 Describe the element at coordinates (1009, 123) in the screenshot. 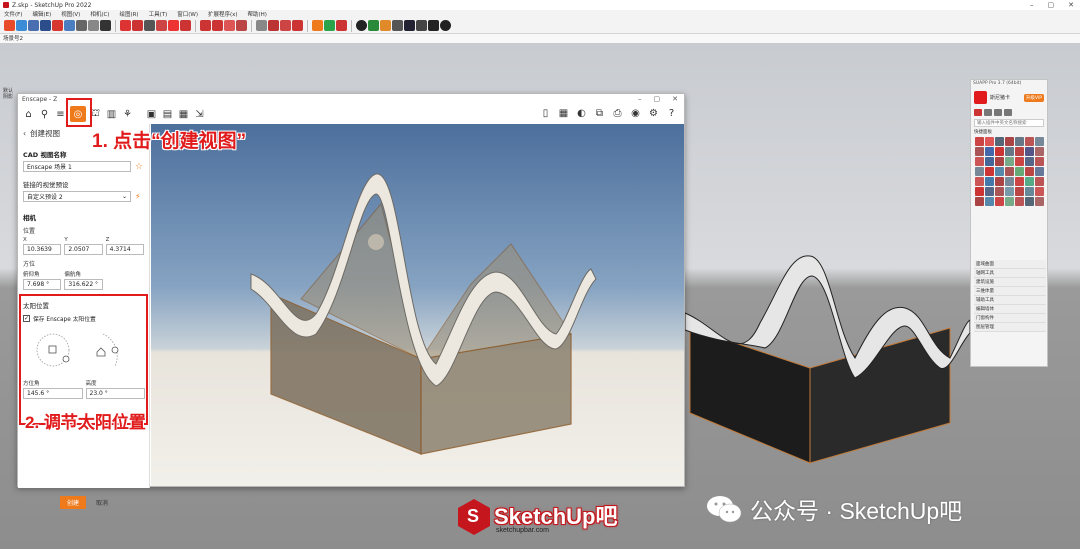

I see `suapp-search-input: 输入插件中英文名称搜索` at that location.